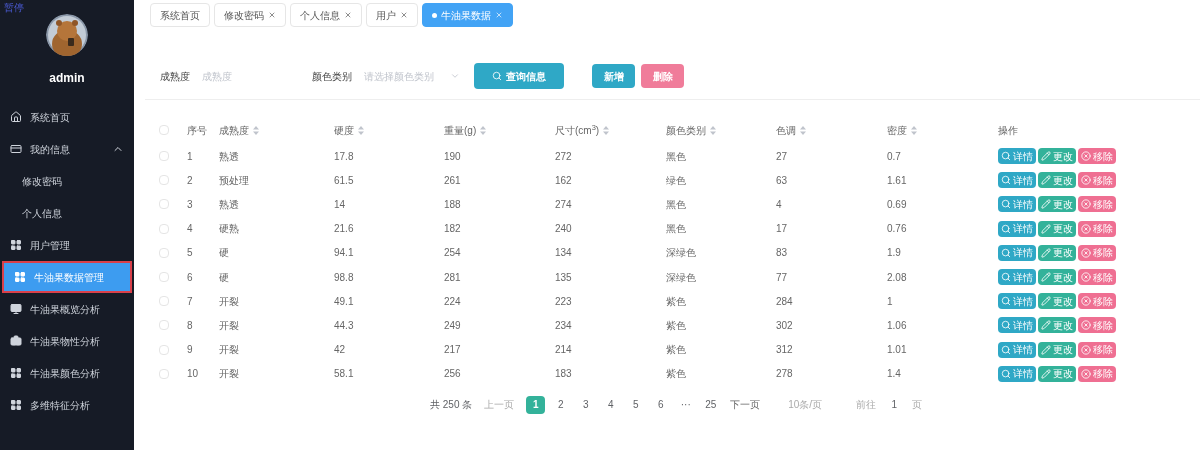  What do you see at coordinates (686, 404) in the screenshot?
I see `page-button: ···` at bounding box center [686, 404].